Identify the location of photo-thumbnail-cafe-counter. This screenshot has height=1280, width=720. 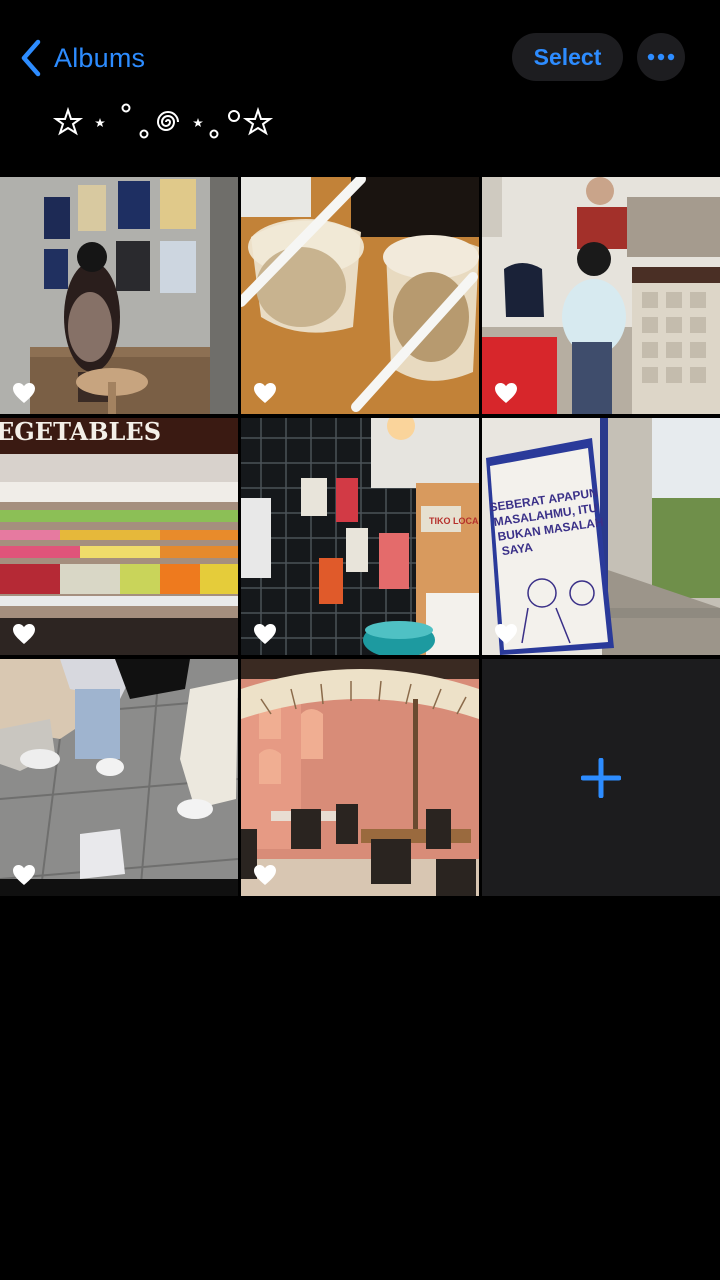
(601, 295).